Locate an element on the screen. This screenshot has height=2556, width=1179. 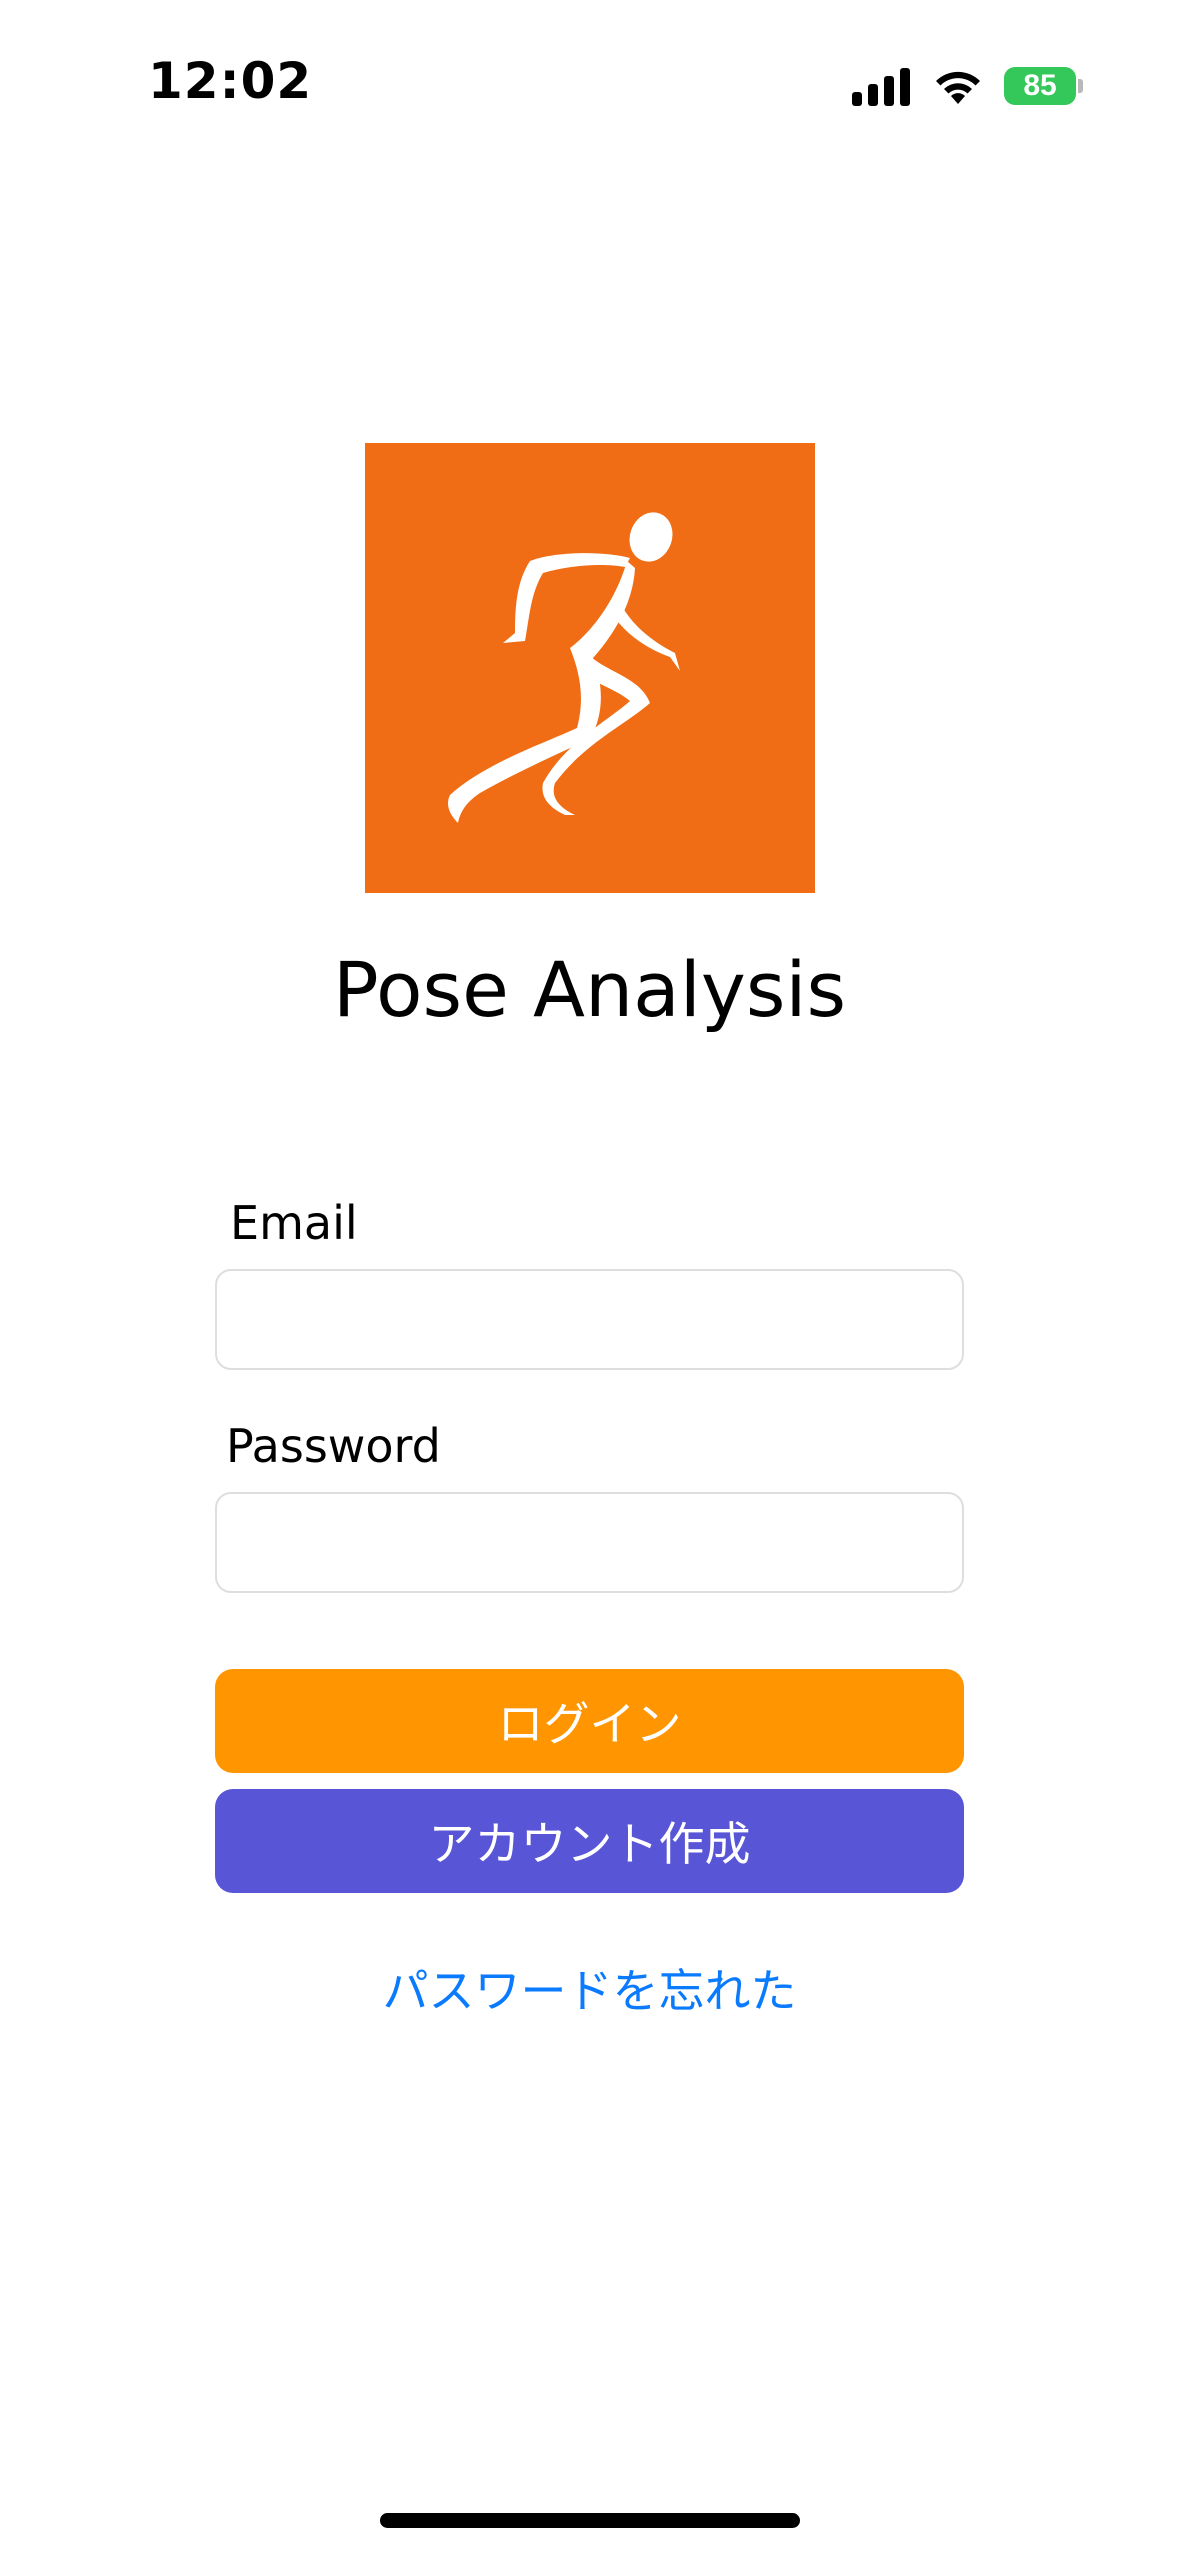
cellular-signal-icon is located at coordinates (882, 86).